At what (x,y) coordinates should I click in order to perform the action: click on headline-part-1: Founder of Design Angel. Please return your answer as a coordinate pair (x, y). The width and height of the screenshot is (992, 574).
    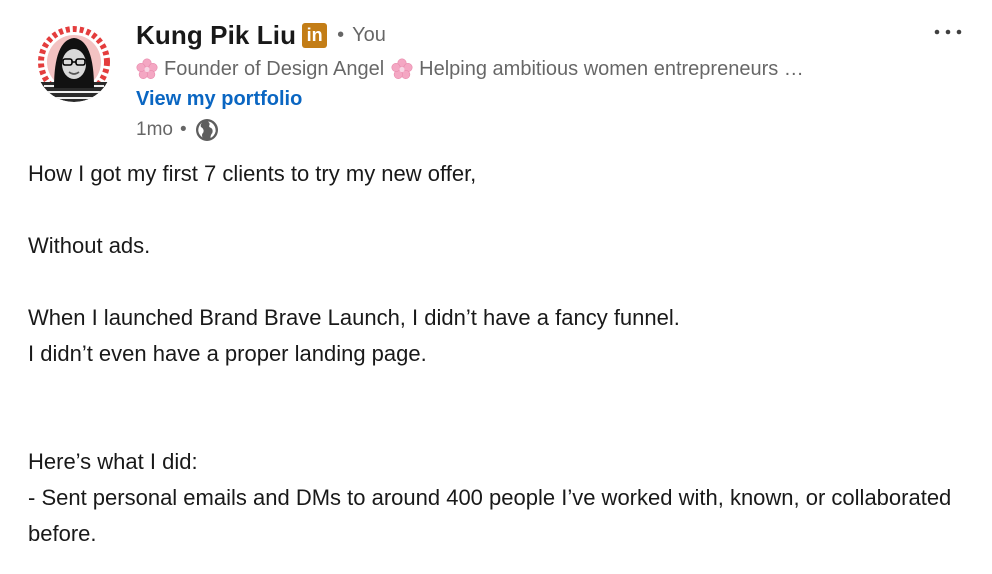
    Looking at the image, I should click on (274, 68).